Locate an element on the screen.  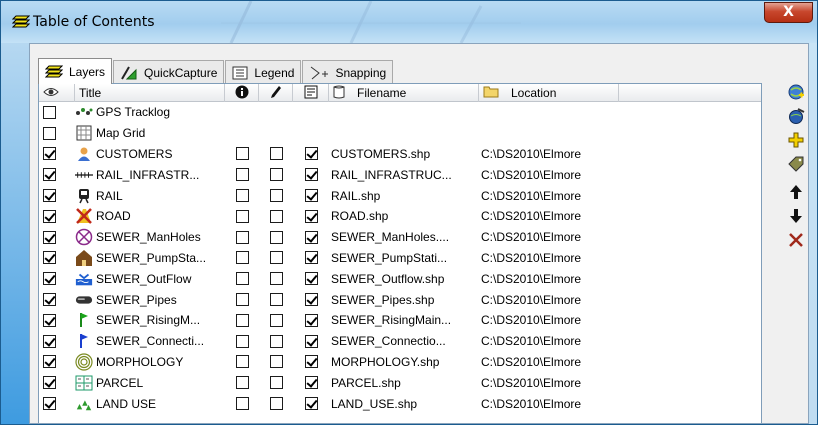
layer-title: Map Grid is located at coordinates (120, 133).